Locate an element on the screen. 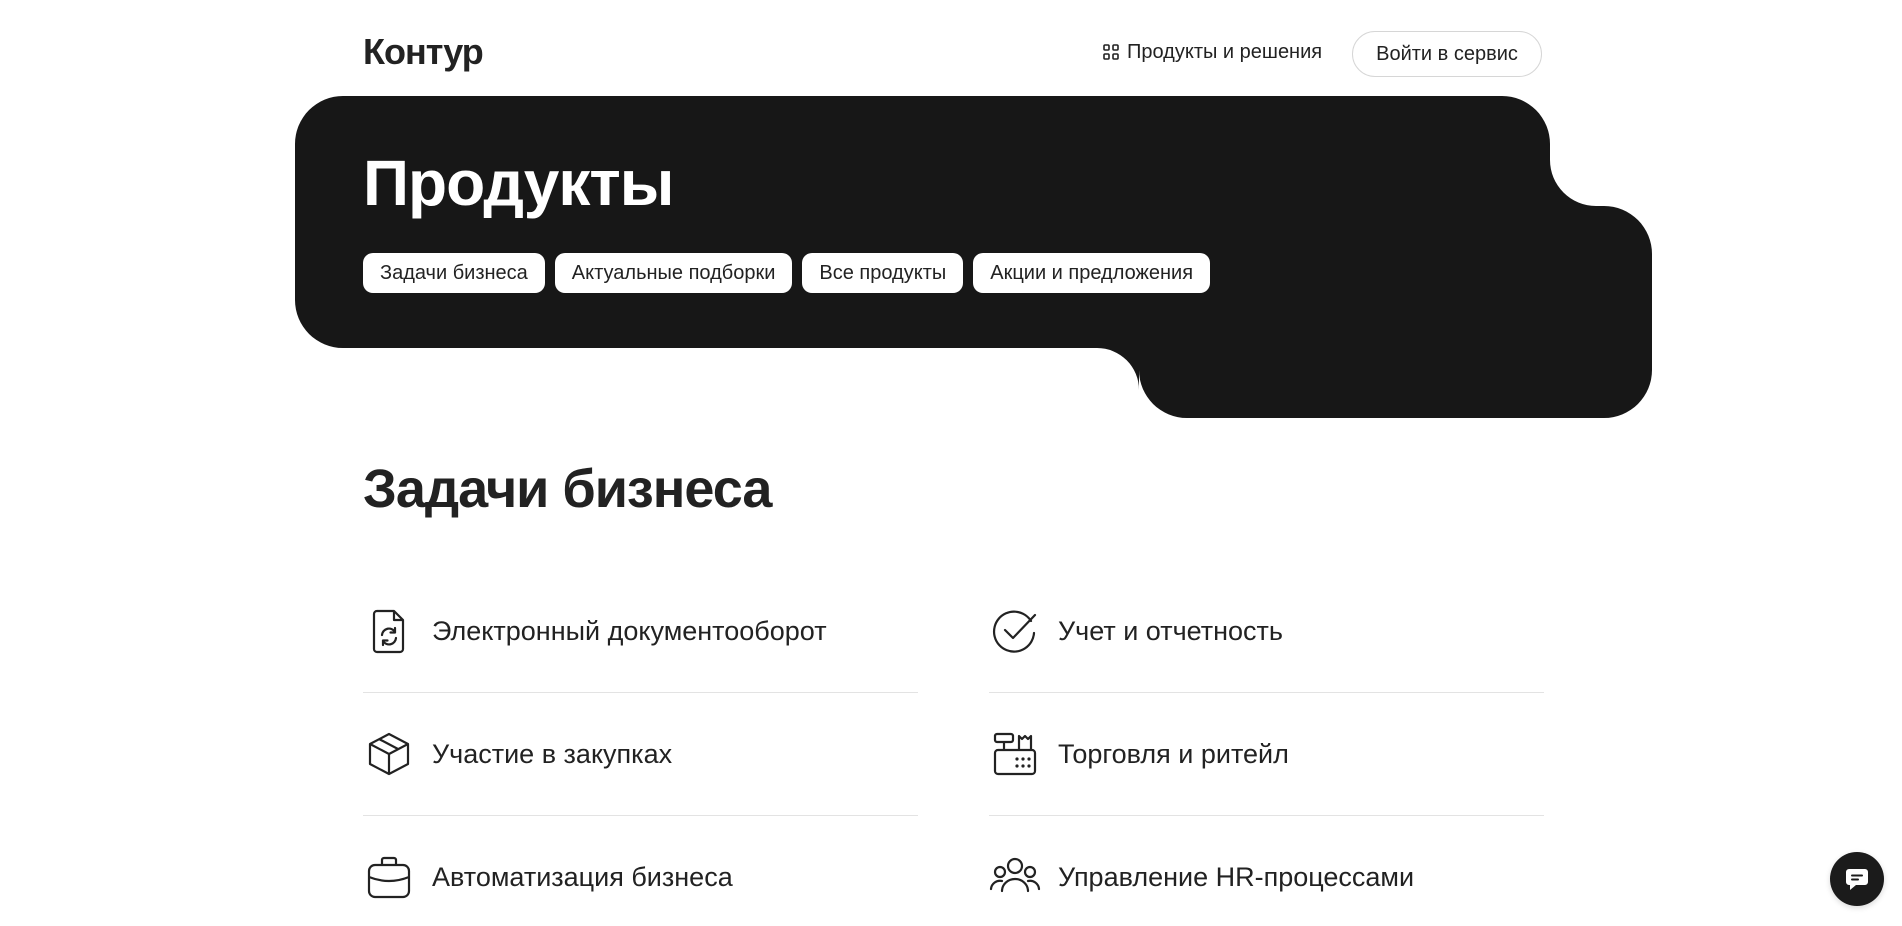  task-label: Торговля и ритейл is located at coordinates (1173, 753).